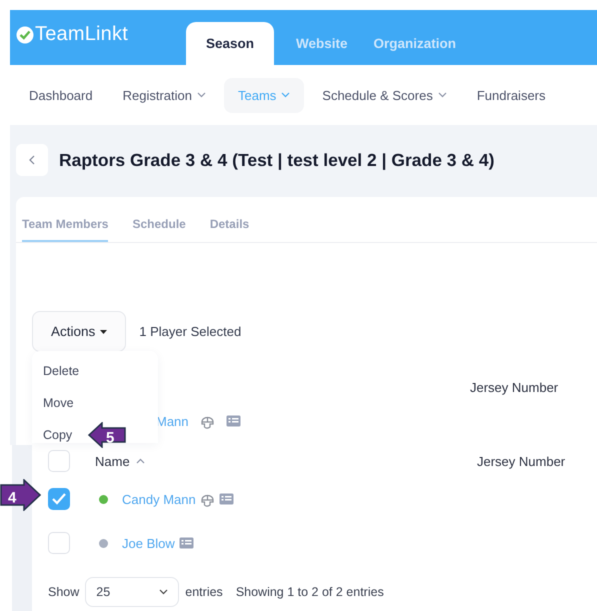 The image size is (597, 611). What do you see at coordinates (104, 332) in the screenshot?
I see `caret-icon` at bounding box center [104, 332].